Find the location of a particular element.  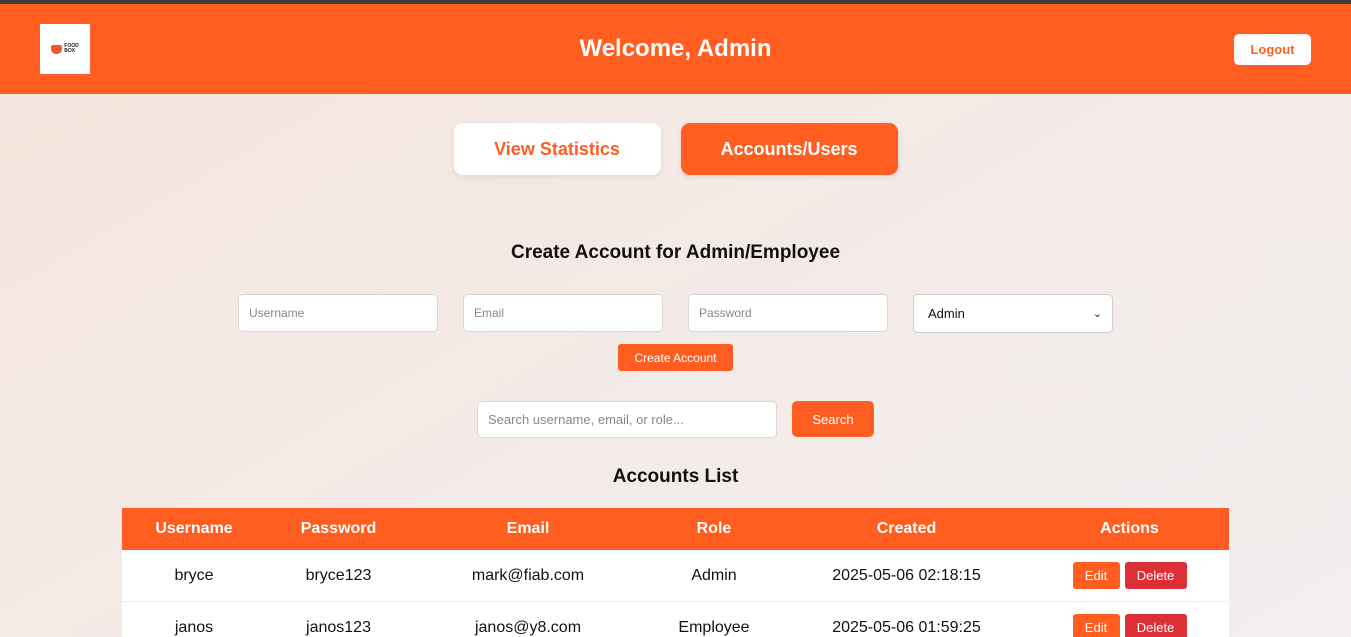

logo-mark-icon: FOOD BOX is located at coordinates (65, 49).